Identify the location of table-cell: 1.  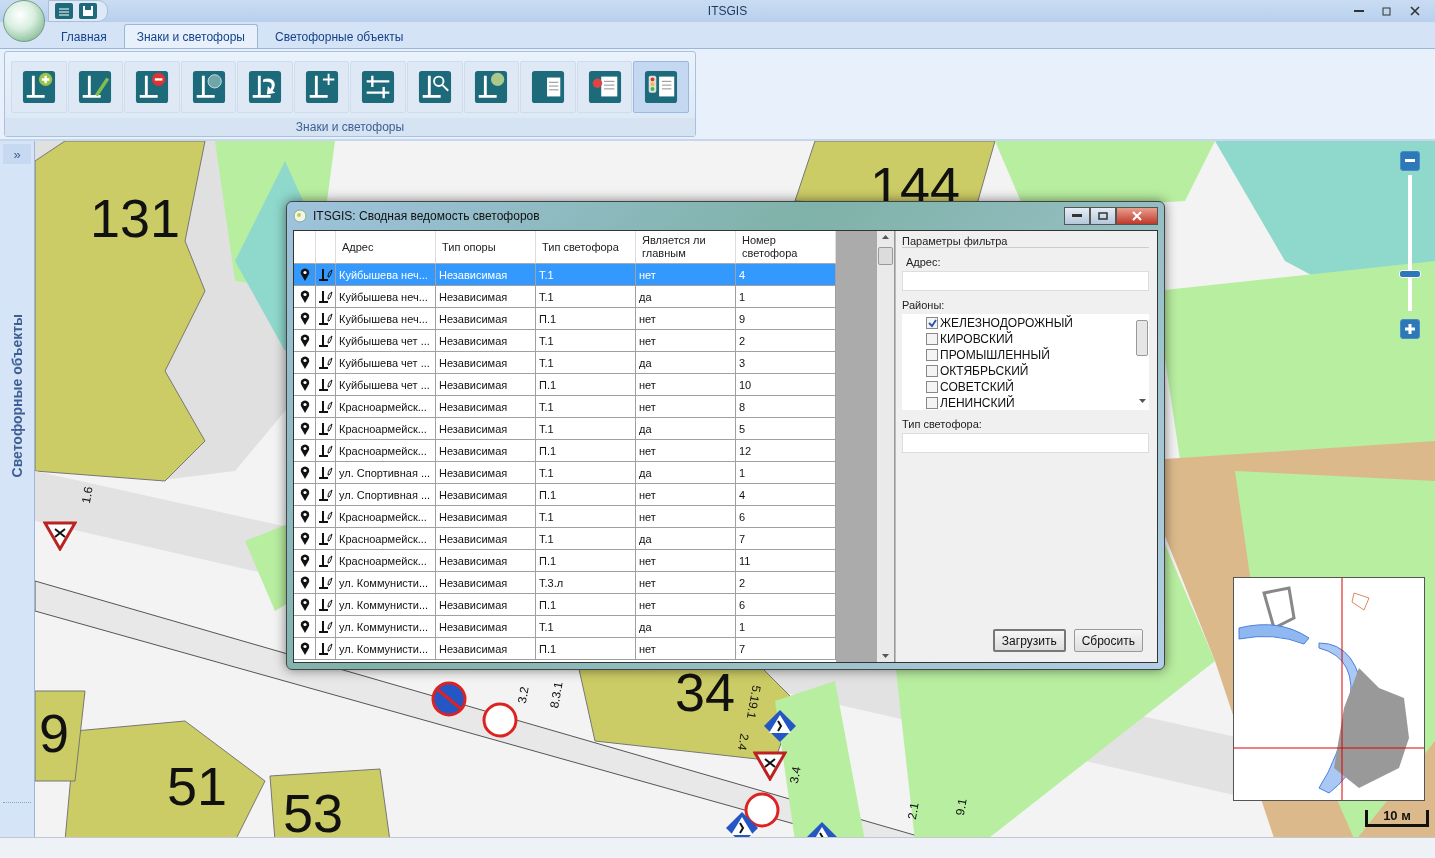
(786, 297).